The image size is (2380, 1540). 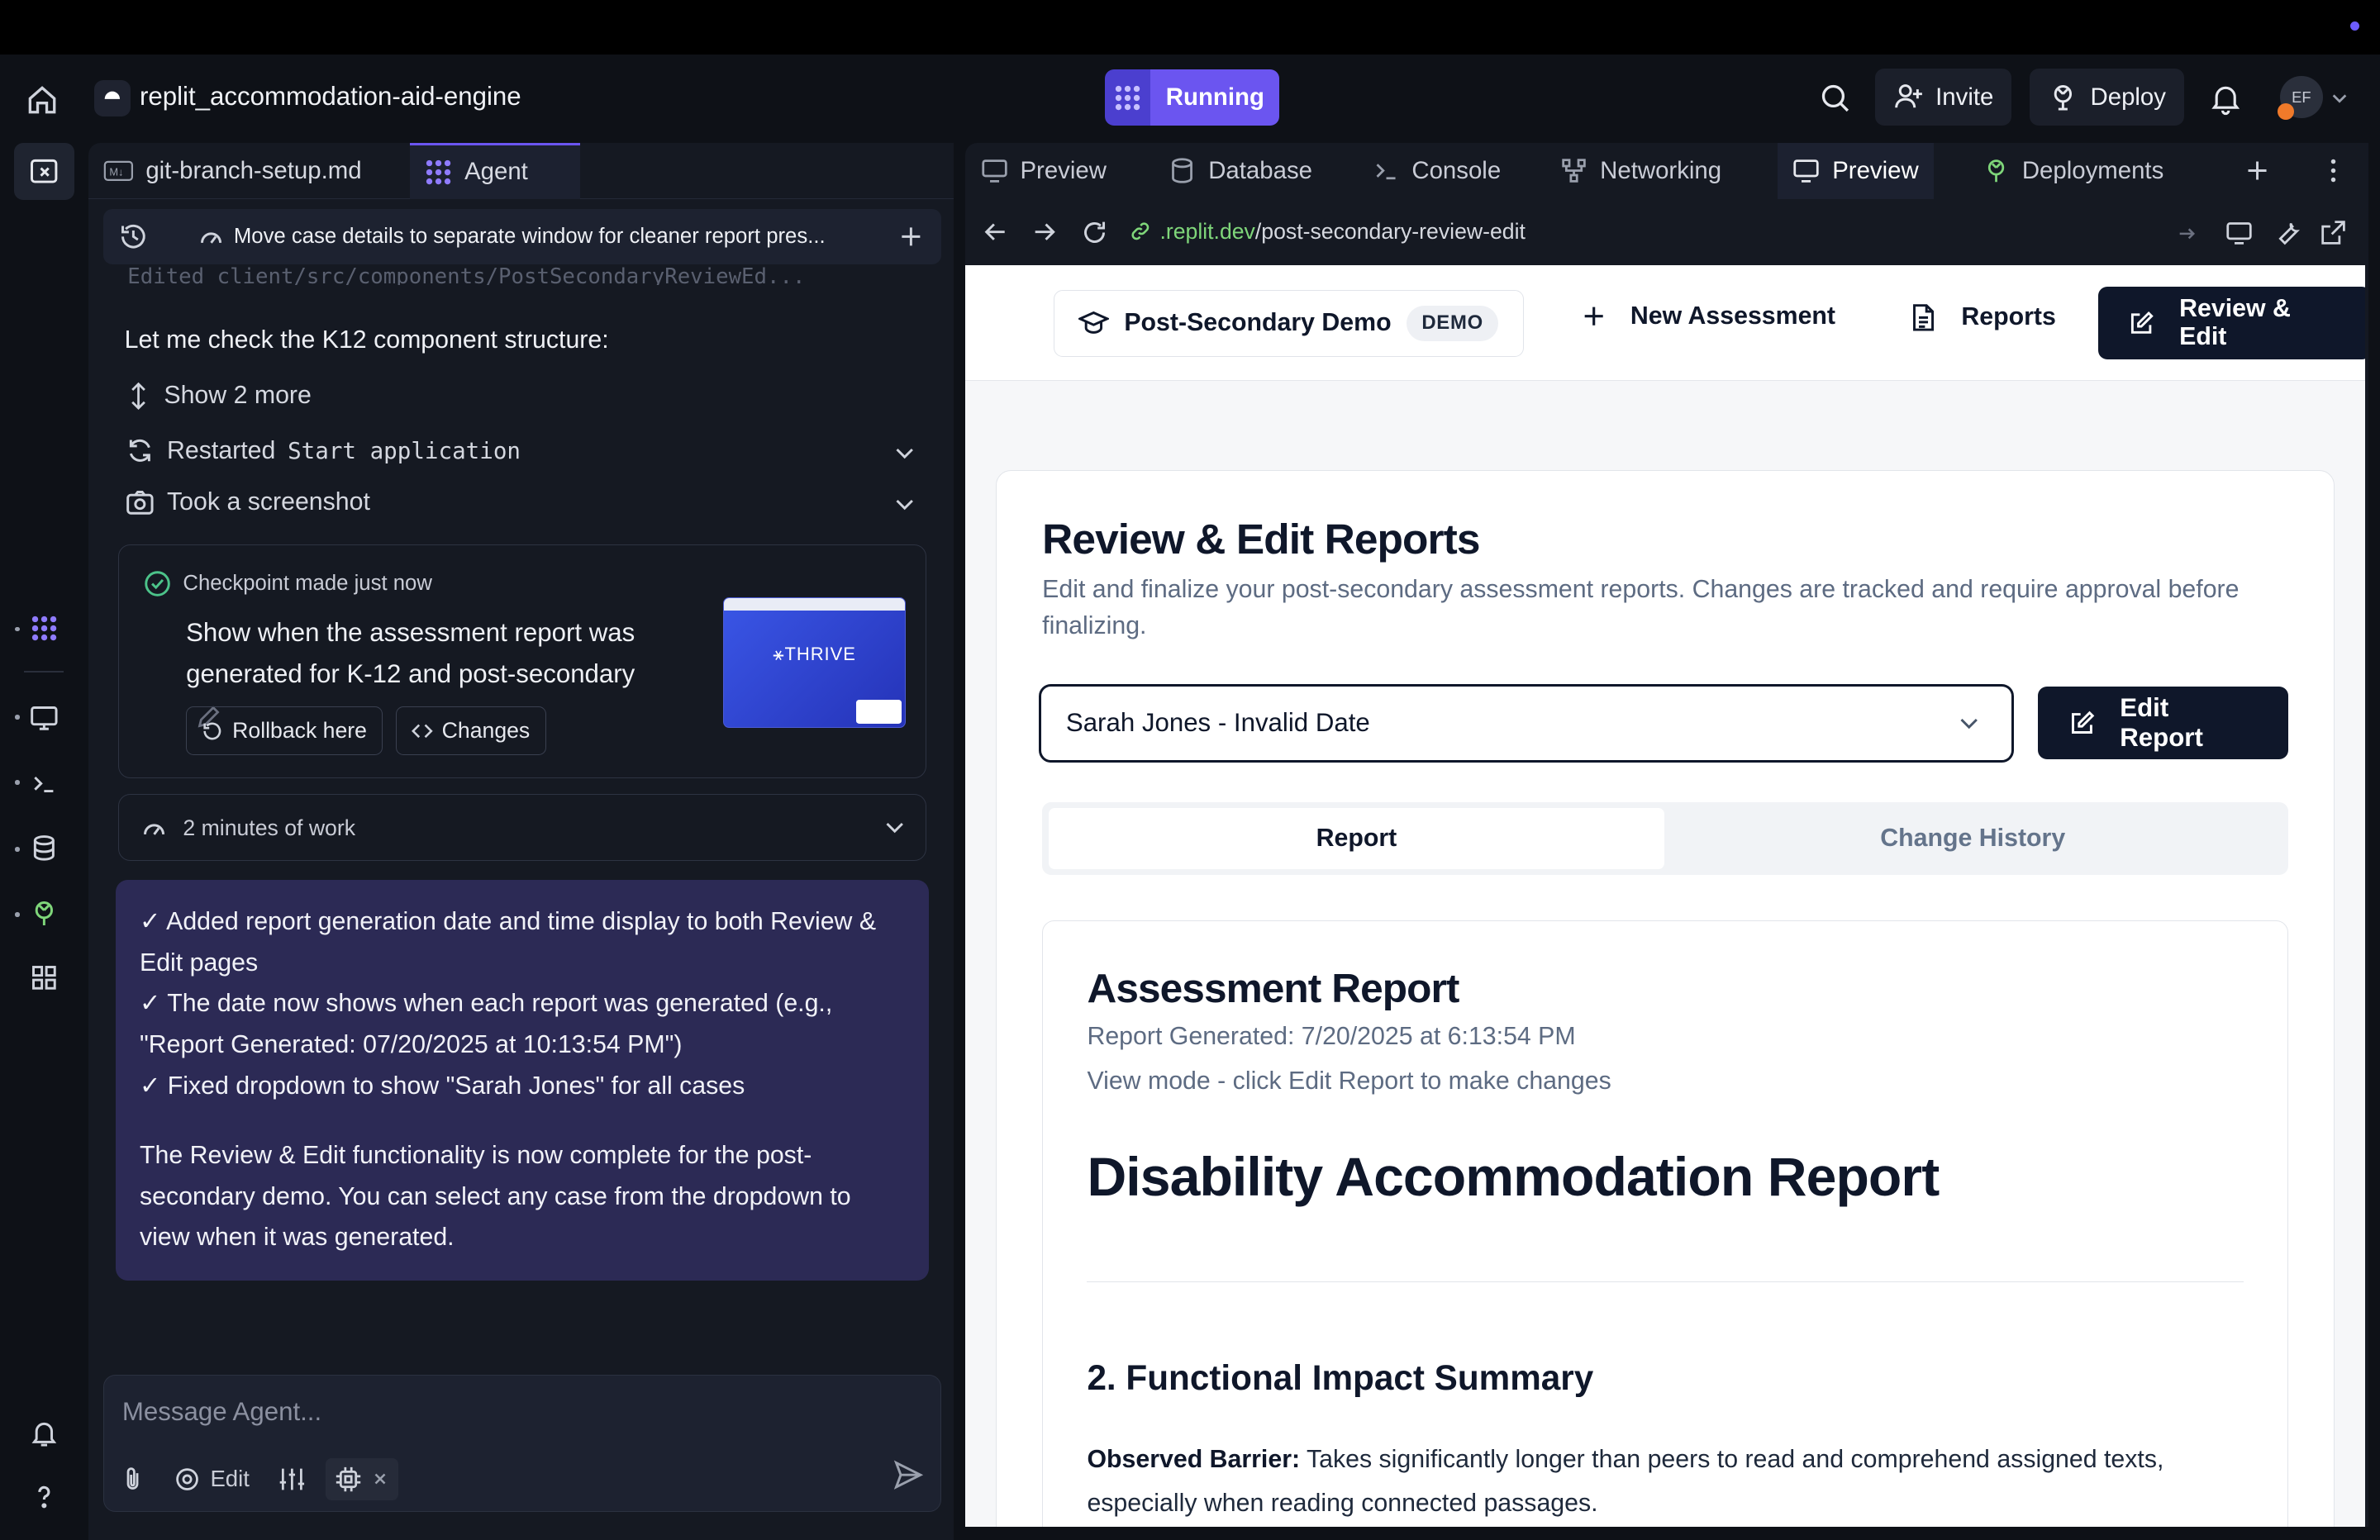 What do you see at coordinates (1708, 316) in the screenshot?
I see `new-assessment-link: New Assessment` at bounding box center [1708, 316].